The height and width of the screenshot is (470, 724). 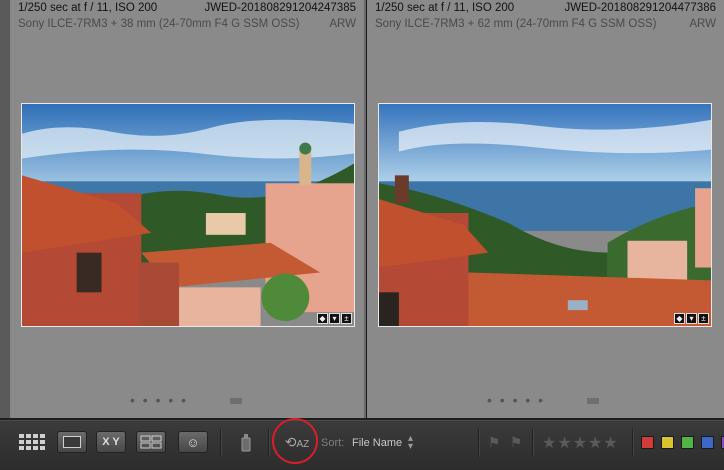 I want to click on survey-view-button, so click(x=151, y=442).